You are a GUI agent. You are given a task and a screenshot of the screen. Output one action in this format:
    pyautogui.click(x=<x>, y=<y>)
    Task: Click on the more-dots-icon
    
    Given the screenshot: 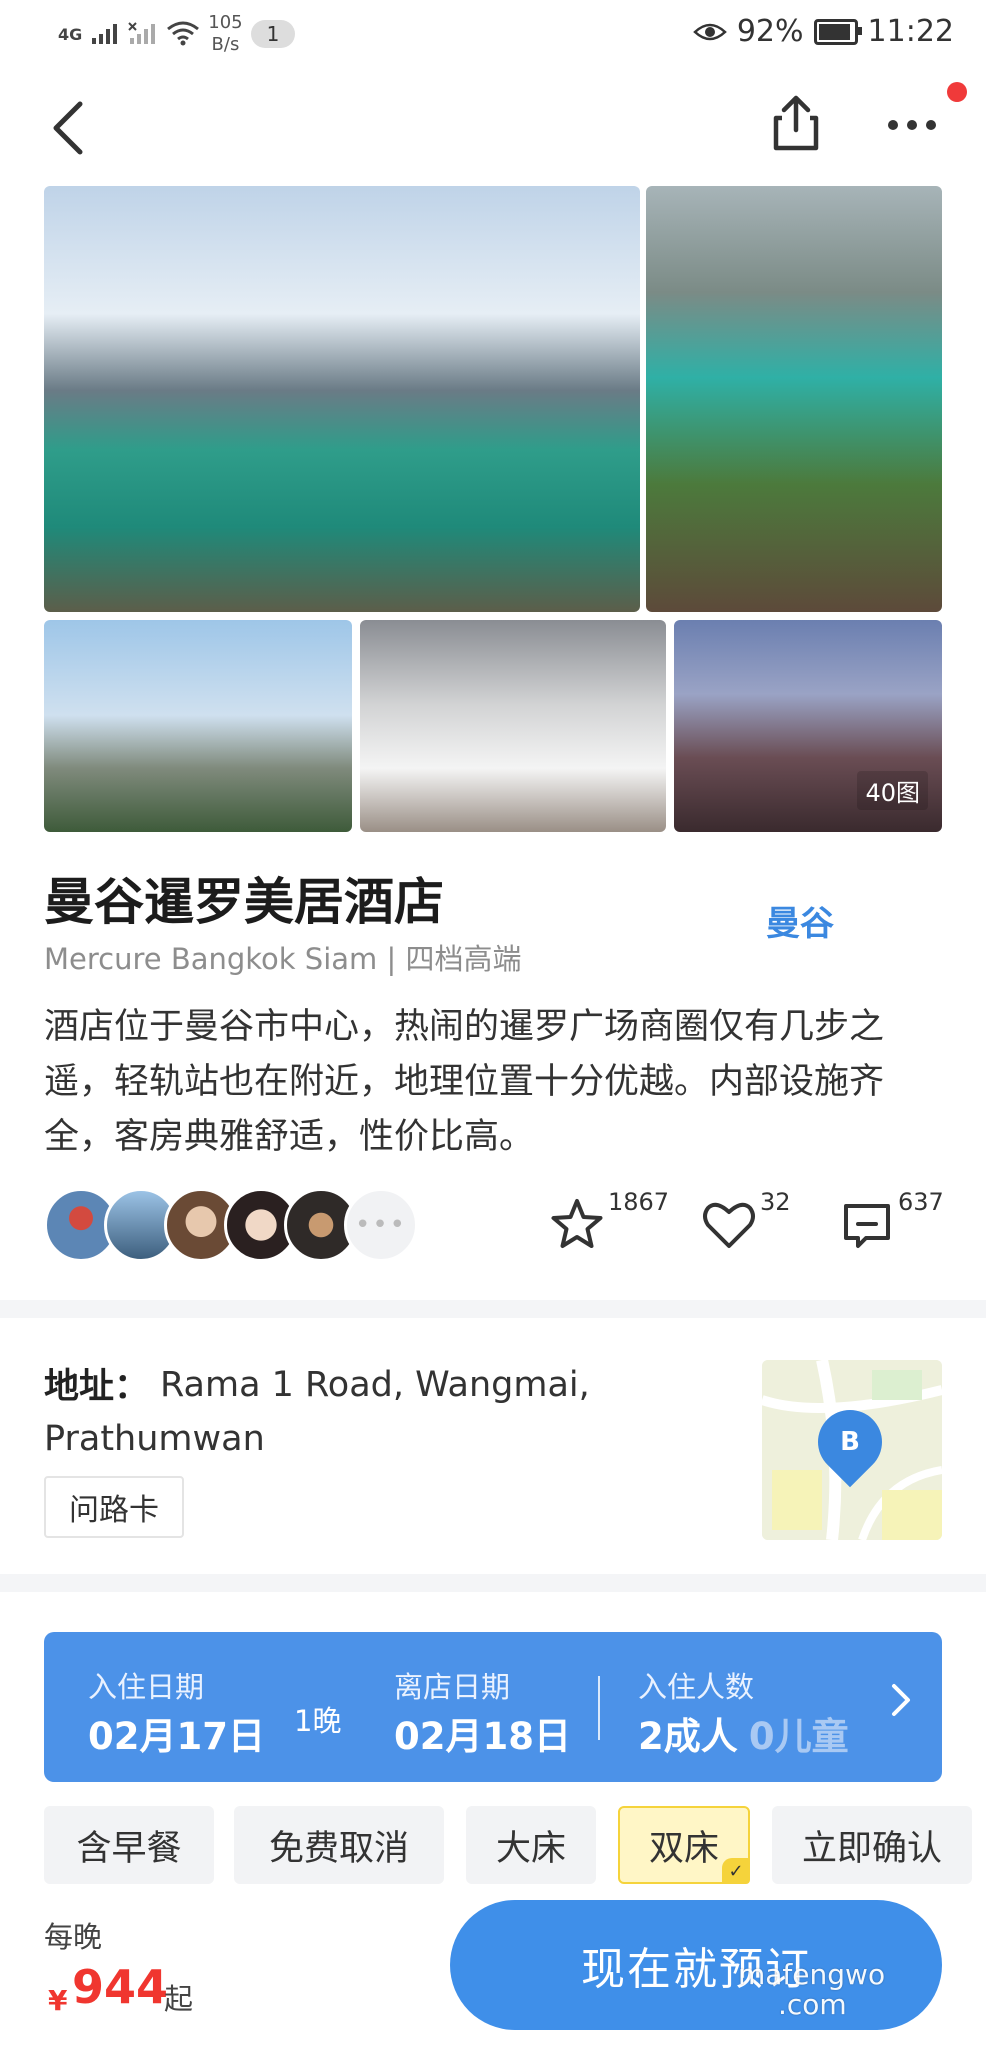 What is the action you would take?
    pyautogui.click(x=918, y=125)
    